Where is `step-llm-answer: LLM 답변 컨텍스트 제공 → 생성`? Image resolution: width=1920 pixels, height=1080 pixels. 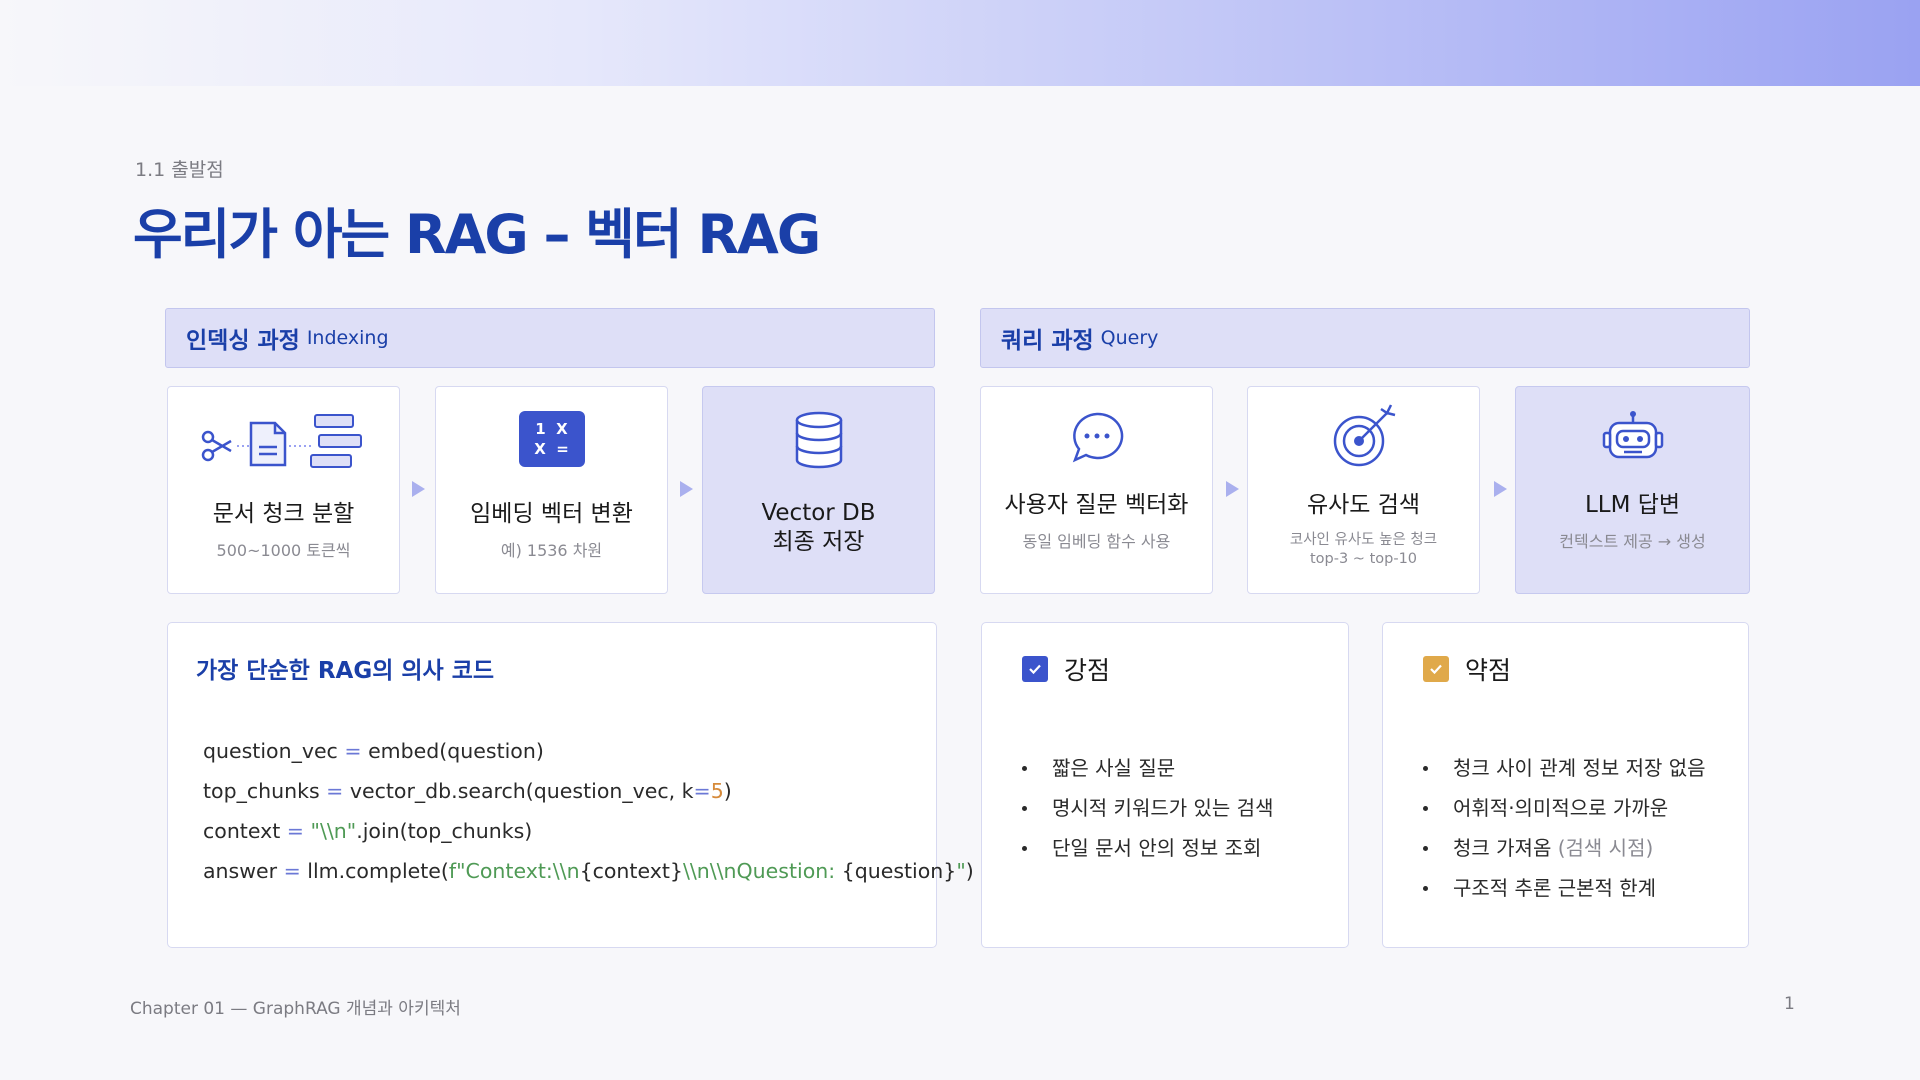
step-llm-answer: LLM 답변 컨텍스트 제공 → 생성 is located at coordinates (1632, 490).